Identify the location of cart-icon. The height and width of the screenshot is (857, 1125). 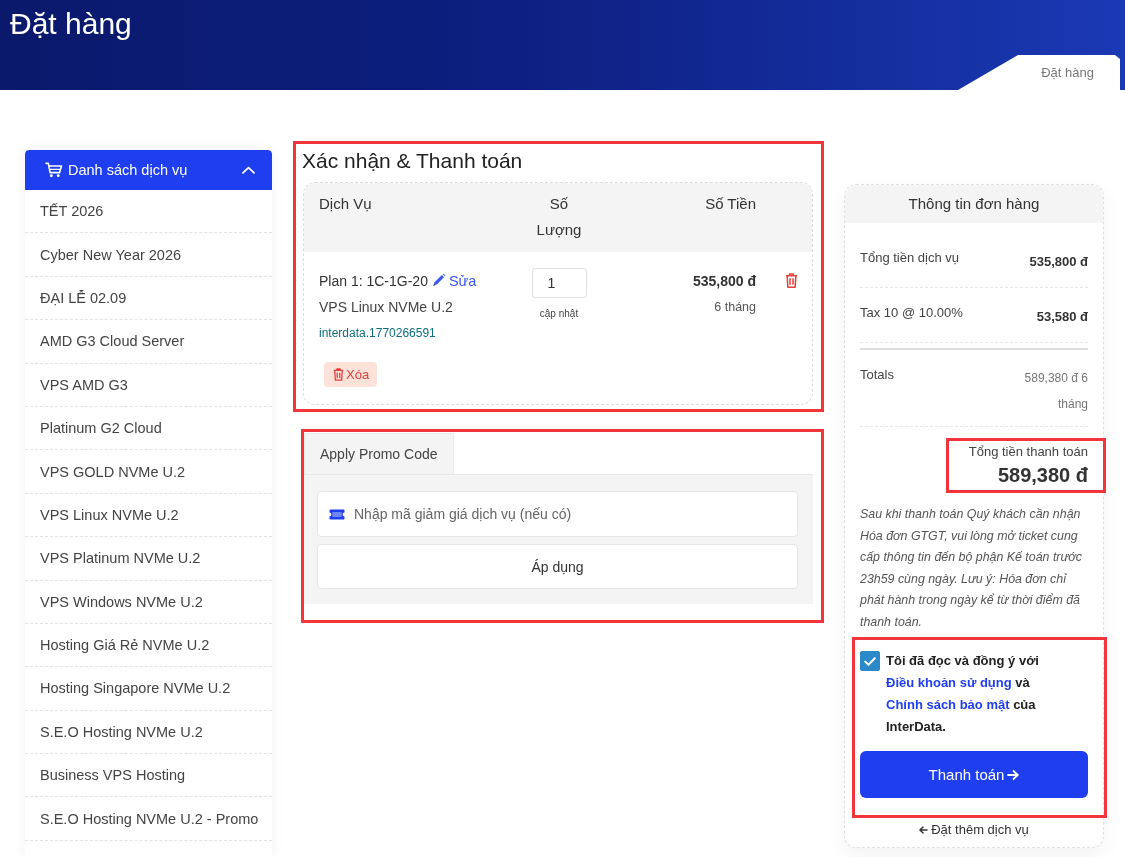
(54, 170).